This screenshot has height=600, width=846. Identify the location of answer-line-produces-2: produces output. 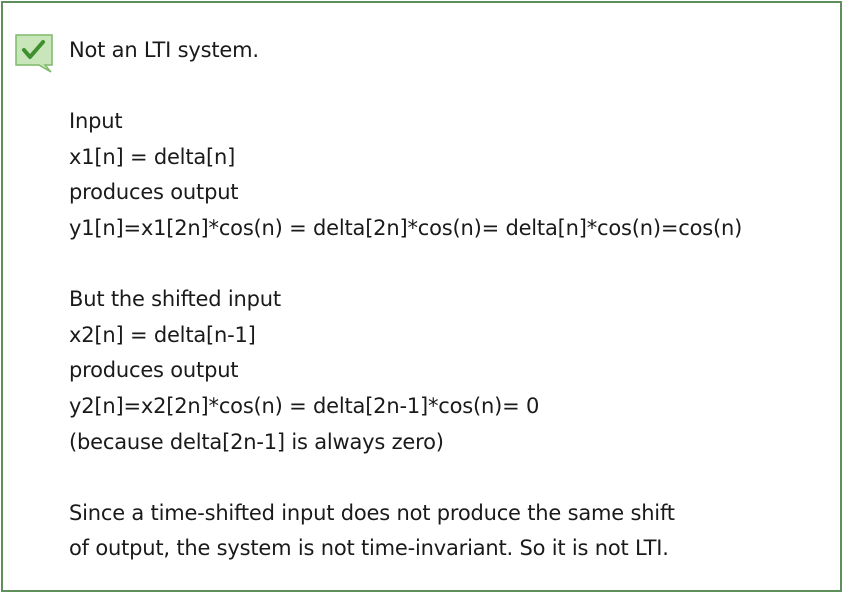
(154, 370).